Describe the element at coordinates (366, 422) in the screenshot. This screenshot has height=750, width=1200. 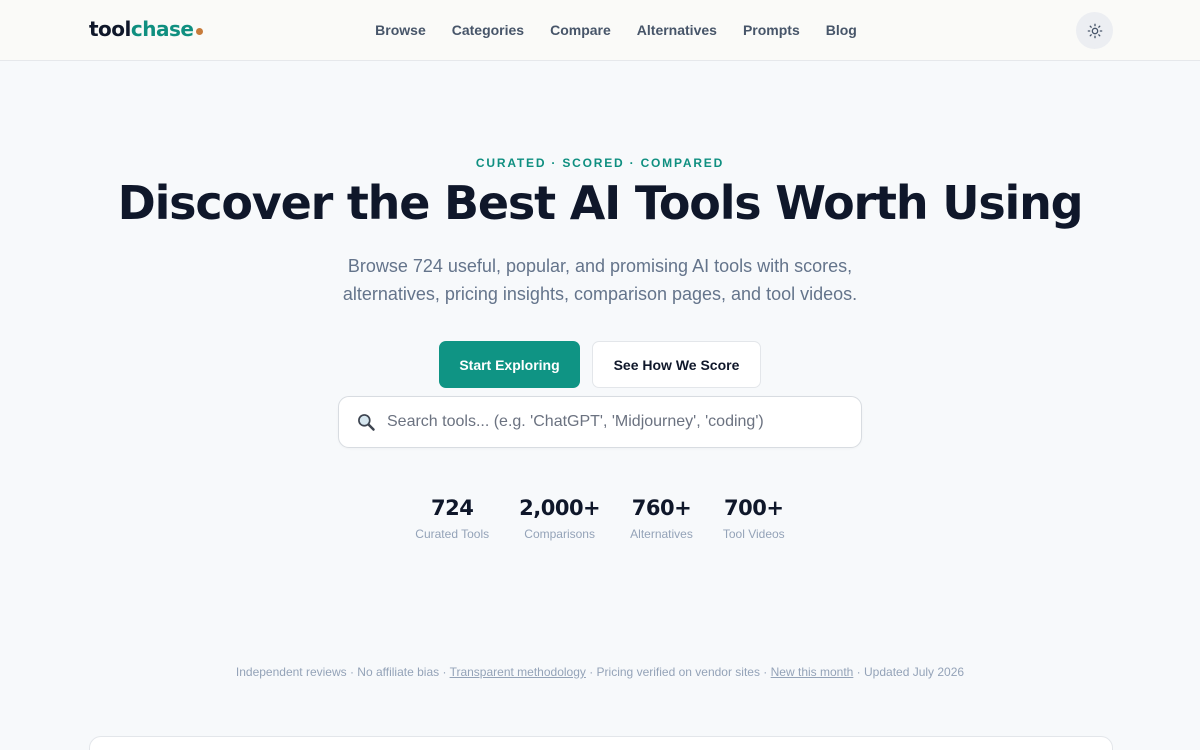
I see `search-icon` at that location.